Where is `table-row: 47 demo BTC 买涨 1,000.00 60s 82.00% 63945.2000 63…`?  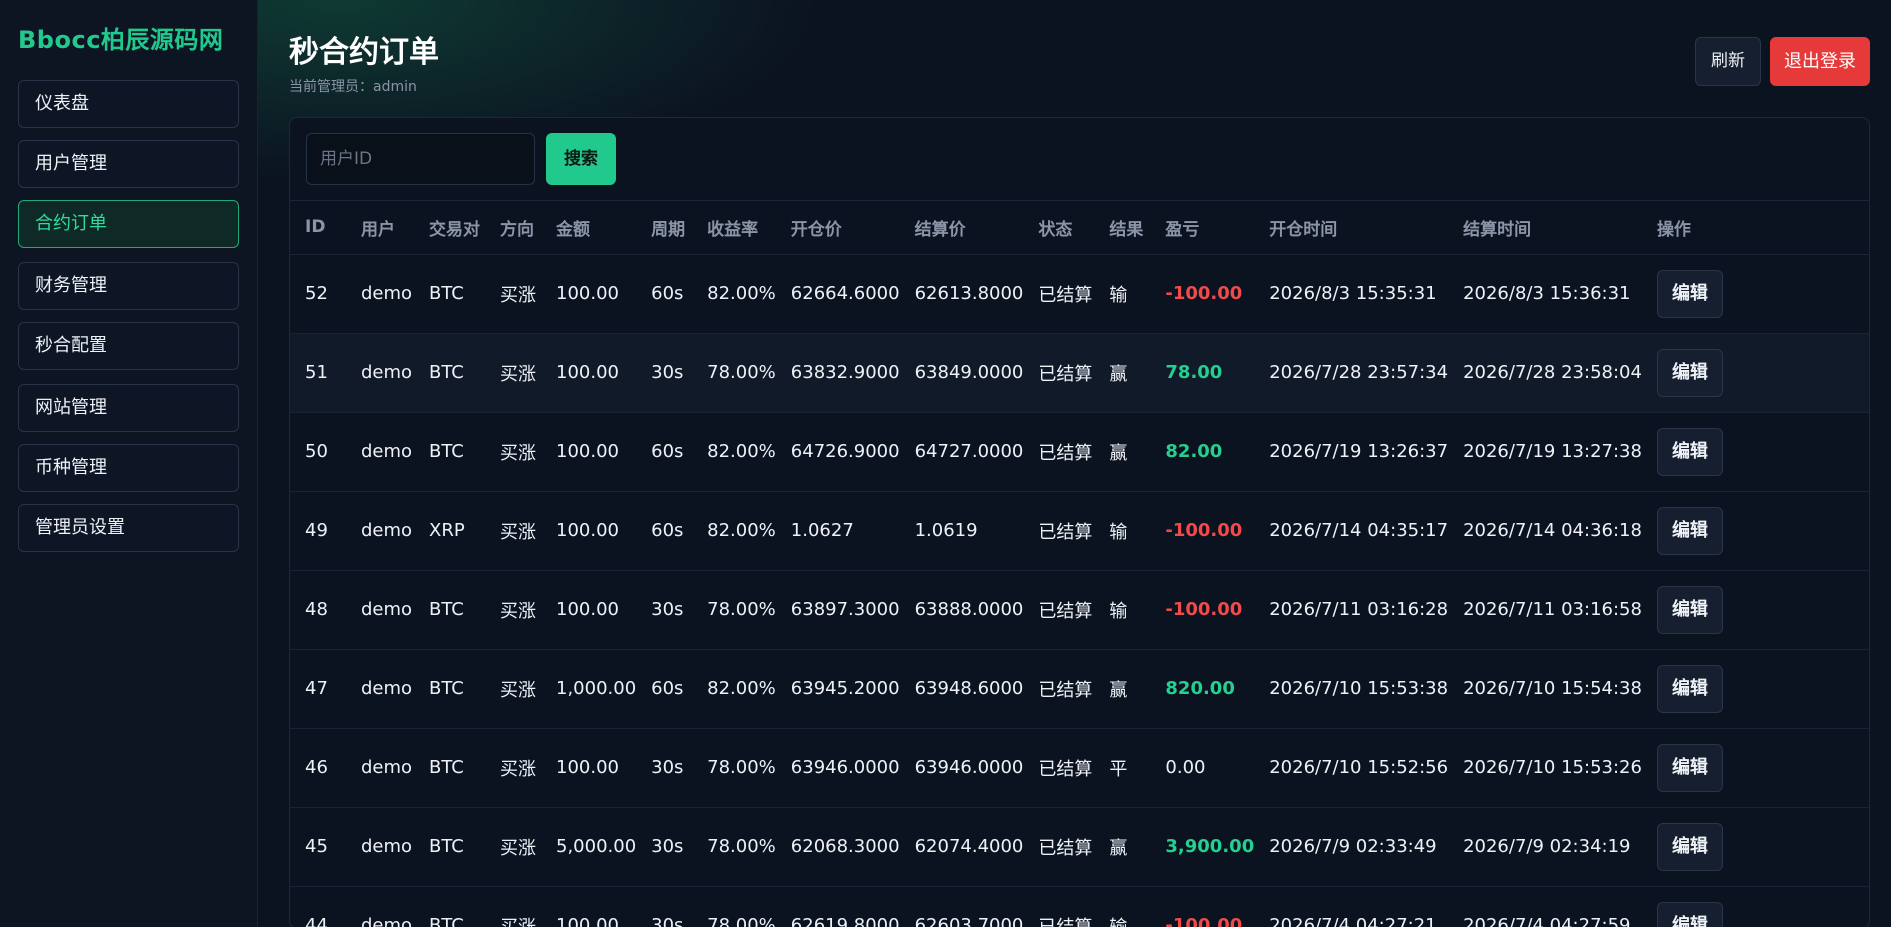 table-row: 47 demo BTC 买涨 1,000.00 60s 82.00% 63945.2000 63… is located at coordinates (1079, 689).